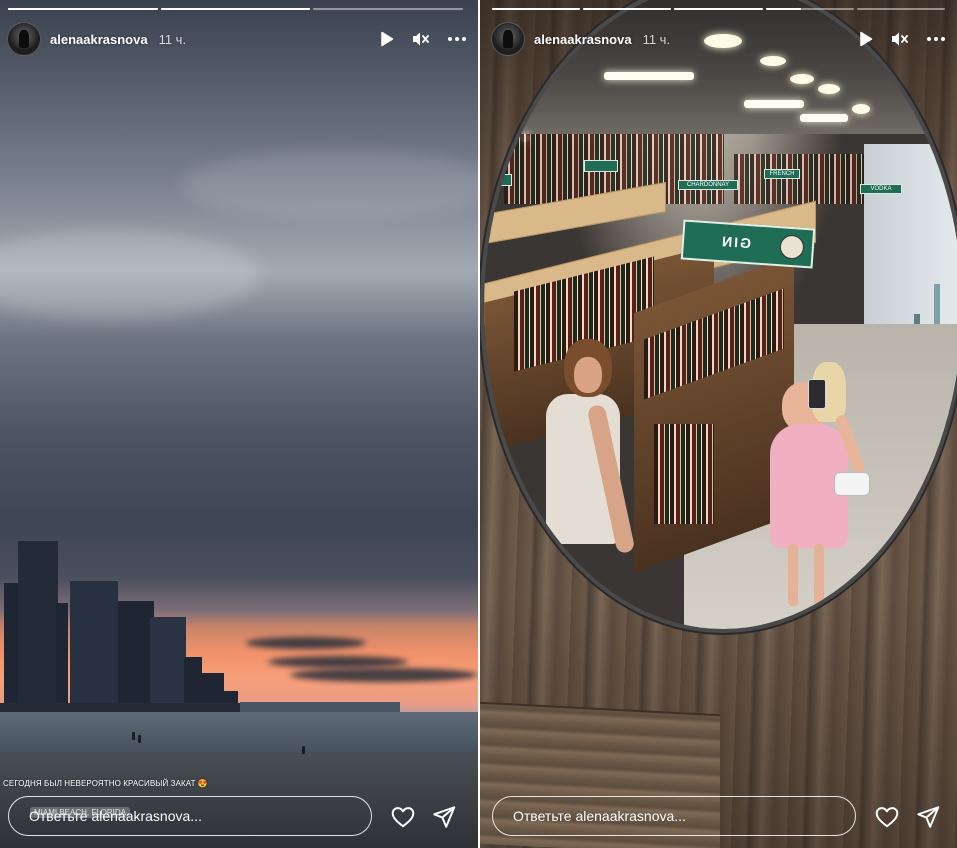  I want to click on man-face, so click(588, 375).